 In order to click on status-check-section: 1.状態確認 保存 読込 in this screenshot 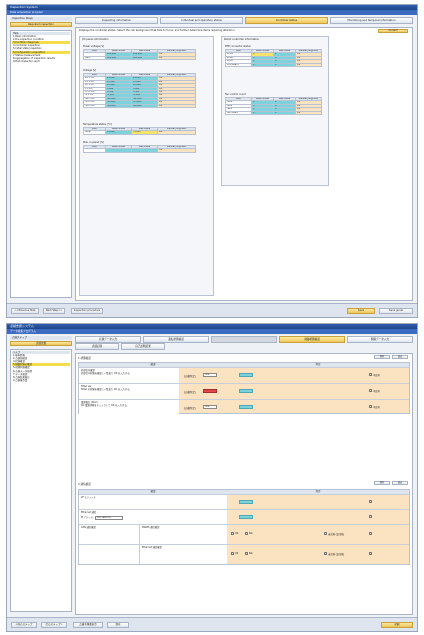, I will do `click(244, 357)`.